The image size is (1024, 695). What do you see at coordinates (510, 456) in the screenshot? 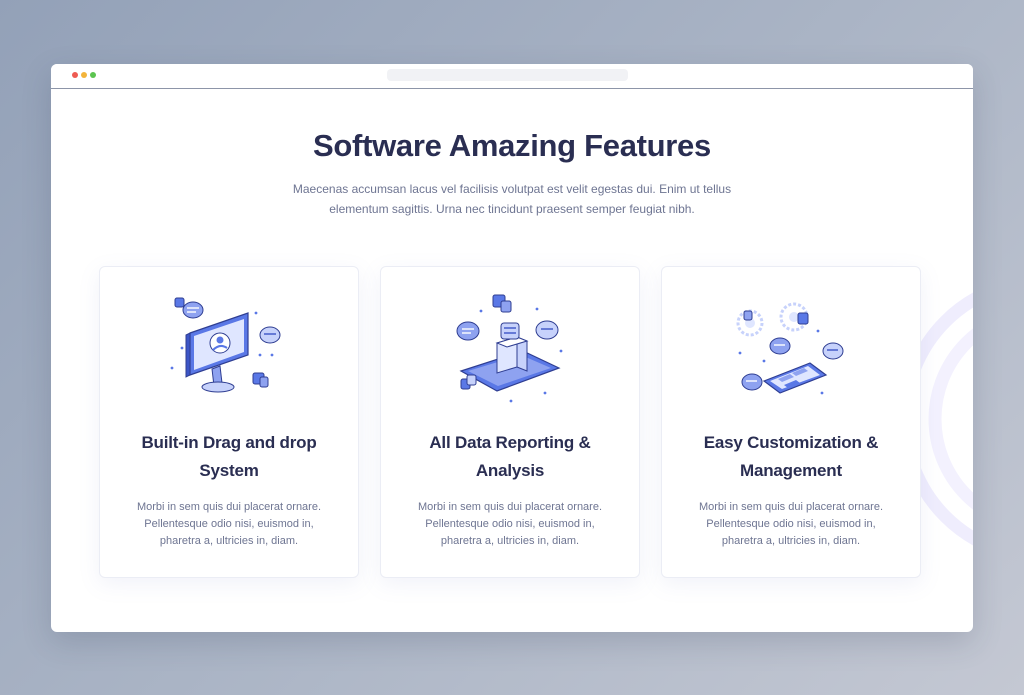
I see `feature-title: All Data Reporting & Analysis` at bounding box center [510, 456].